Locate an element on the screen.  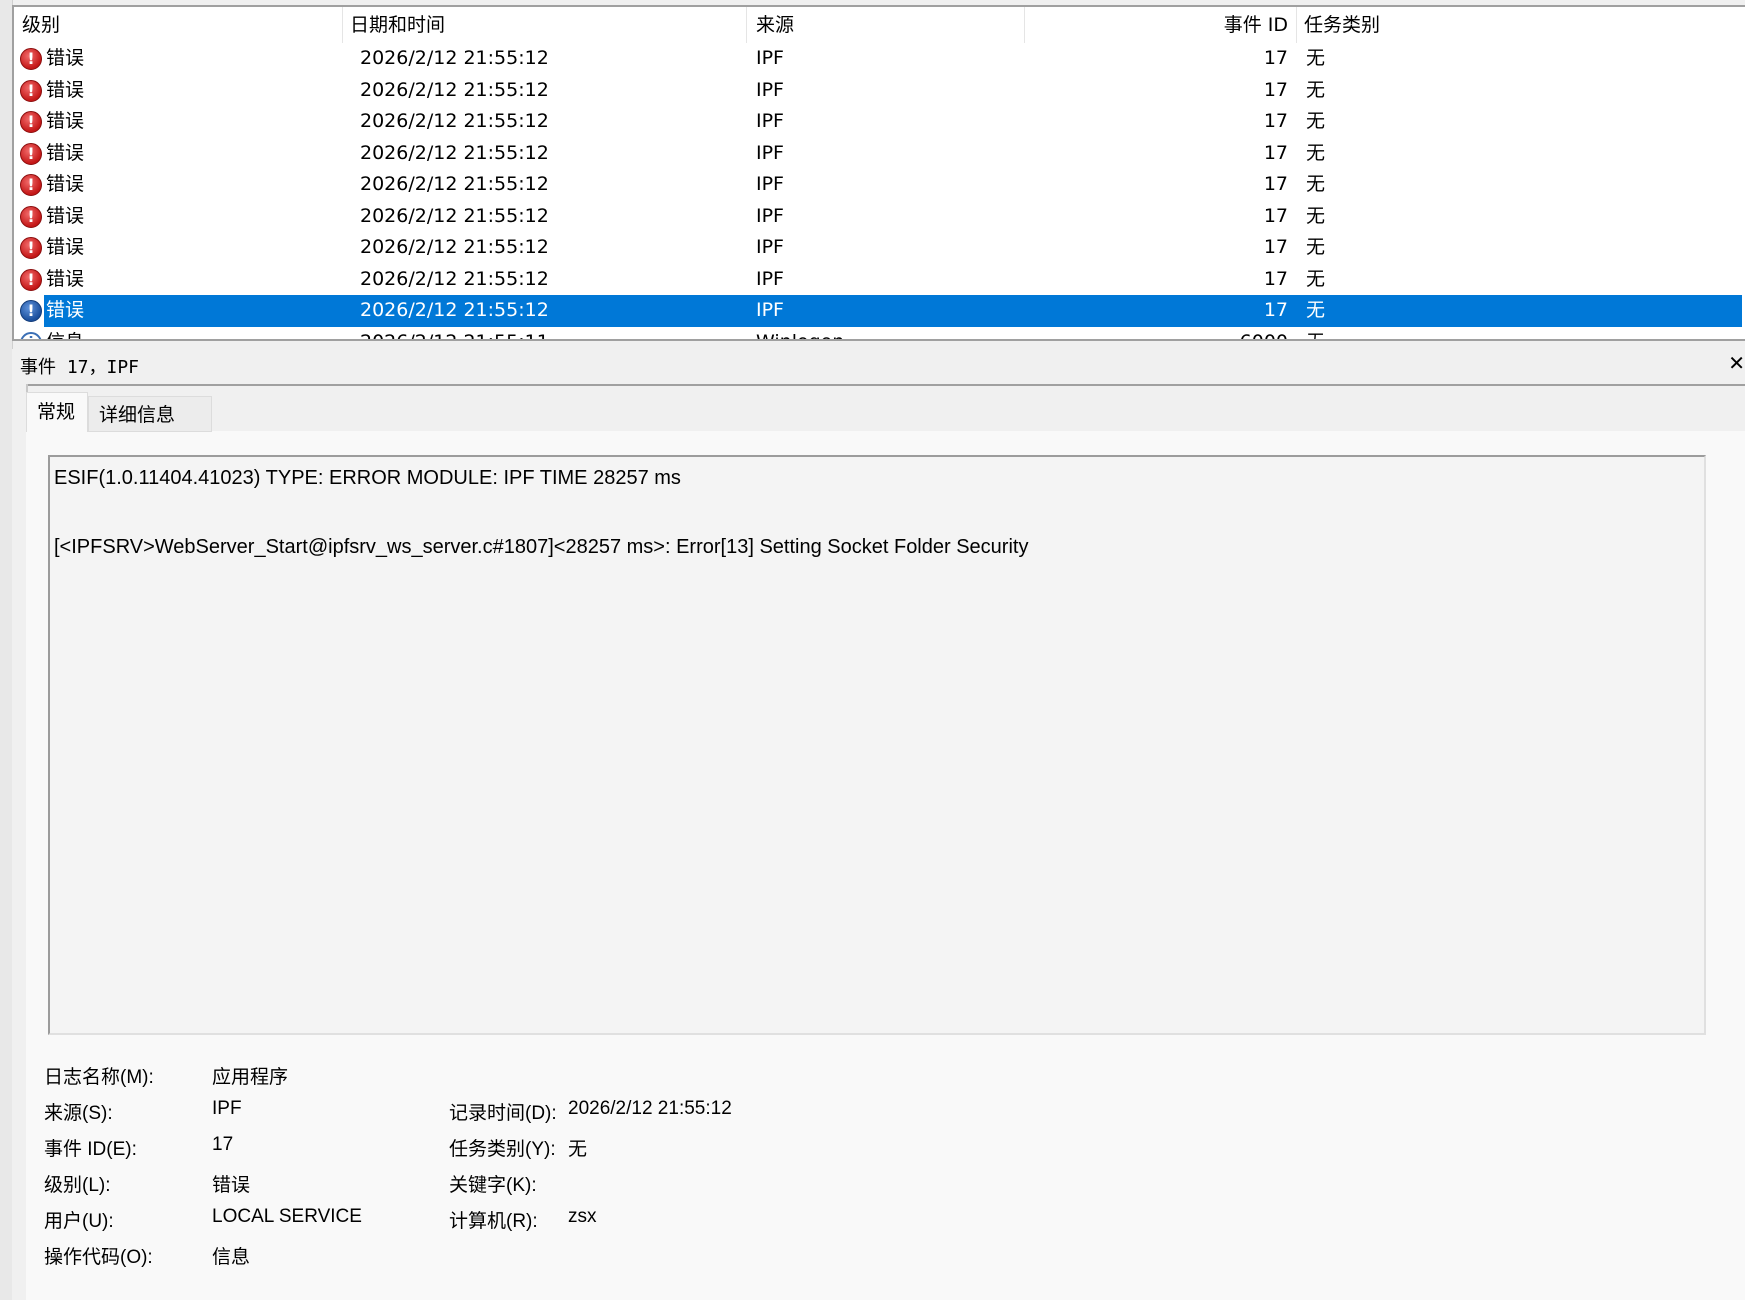
column-header-task-label: 任务类别 is located at coordinates (1342, 25).